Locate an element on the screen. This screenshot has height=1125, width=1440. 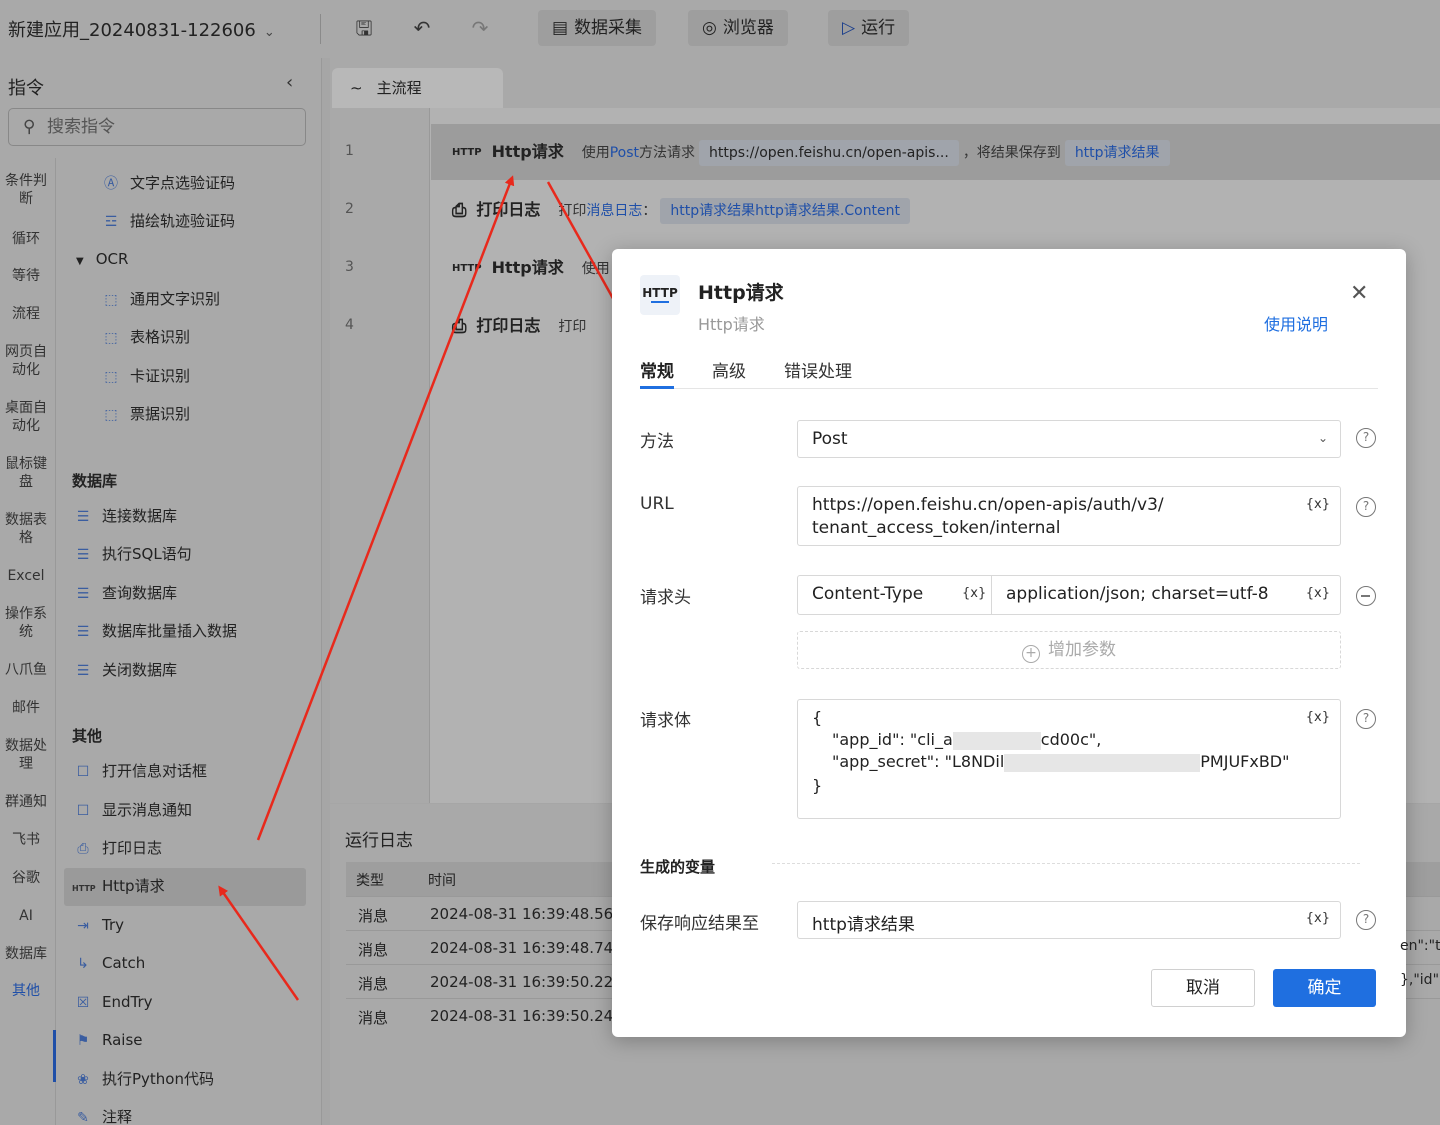
command-item: ⇥ Try is located at coordinates (98, 925).